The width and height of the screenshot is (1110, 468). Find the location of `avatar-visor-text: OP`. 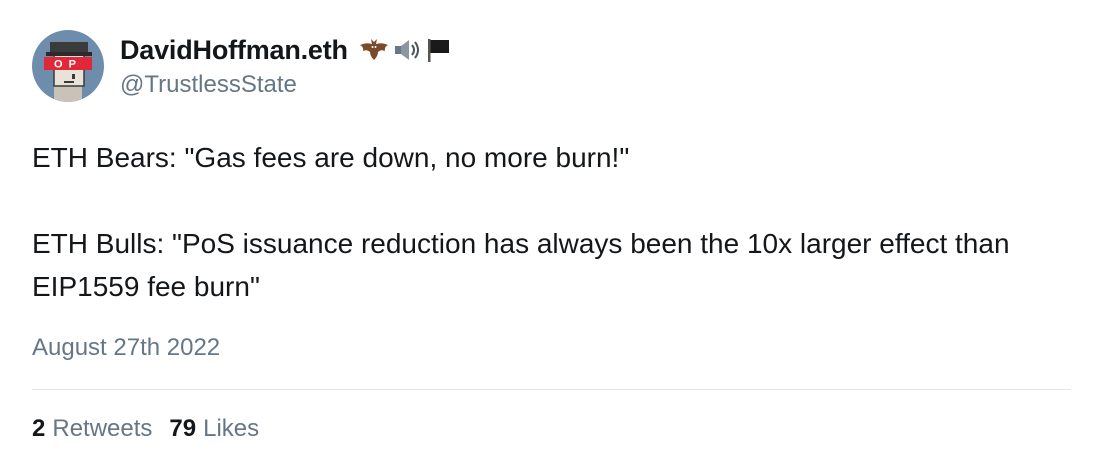

avatar-visor-text: OP is located at coordinates (68, 65).